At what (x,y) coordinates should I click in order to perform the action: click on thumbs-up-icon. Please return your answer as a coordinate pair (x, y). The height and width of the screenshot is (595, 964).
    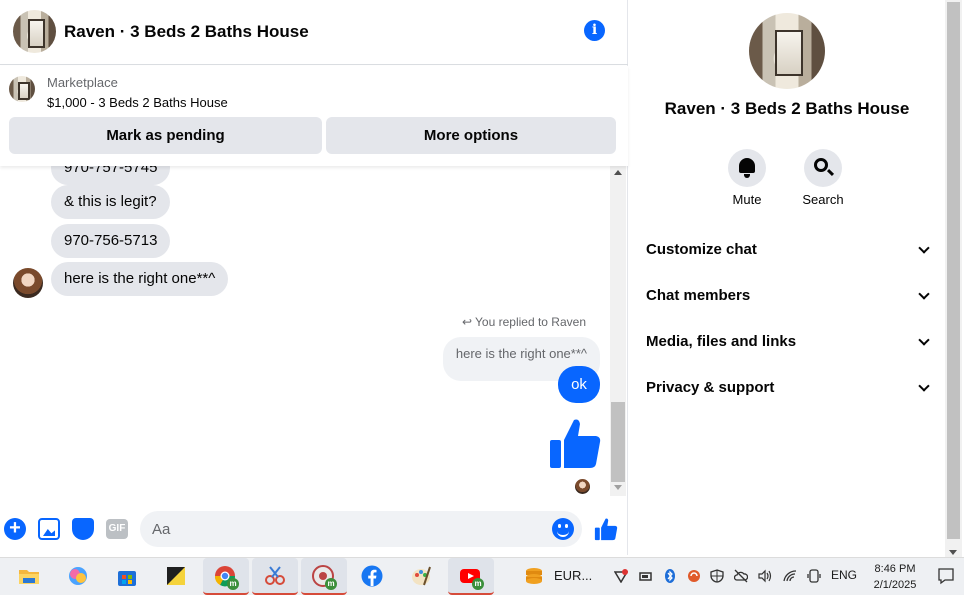
    Looking at the image, I should click on (575, 443).